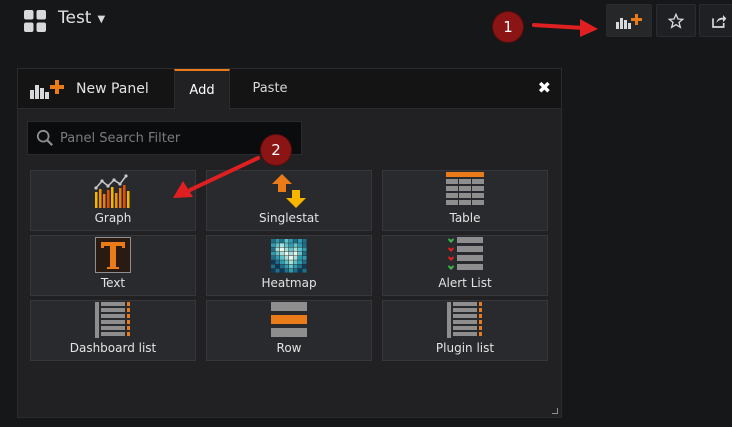 The width and height of the screenshot is (732, 427). I want to click on graph-icon, so click(112, 191).